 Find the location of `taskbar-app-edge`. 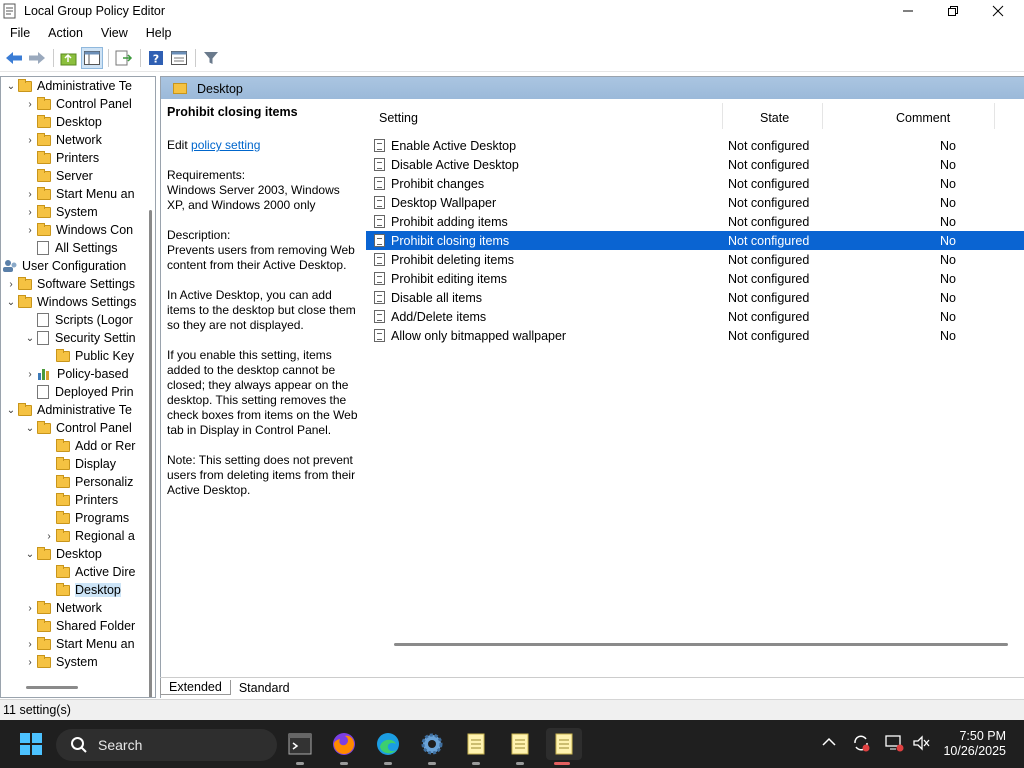

taskbar-app-edge is located at coordinates (388, 746).